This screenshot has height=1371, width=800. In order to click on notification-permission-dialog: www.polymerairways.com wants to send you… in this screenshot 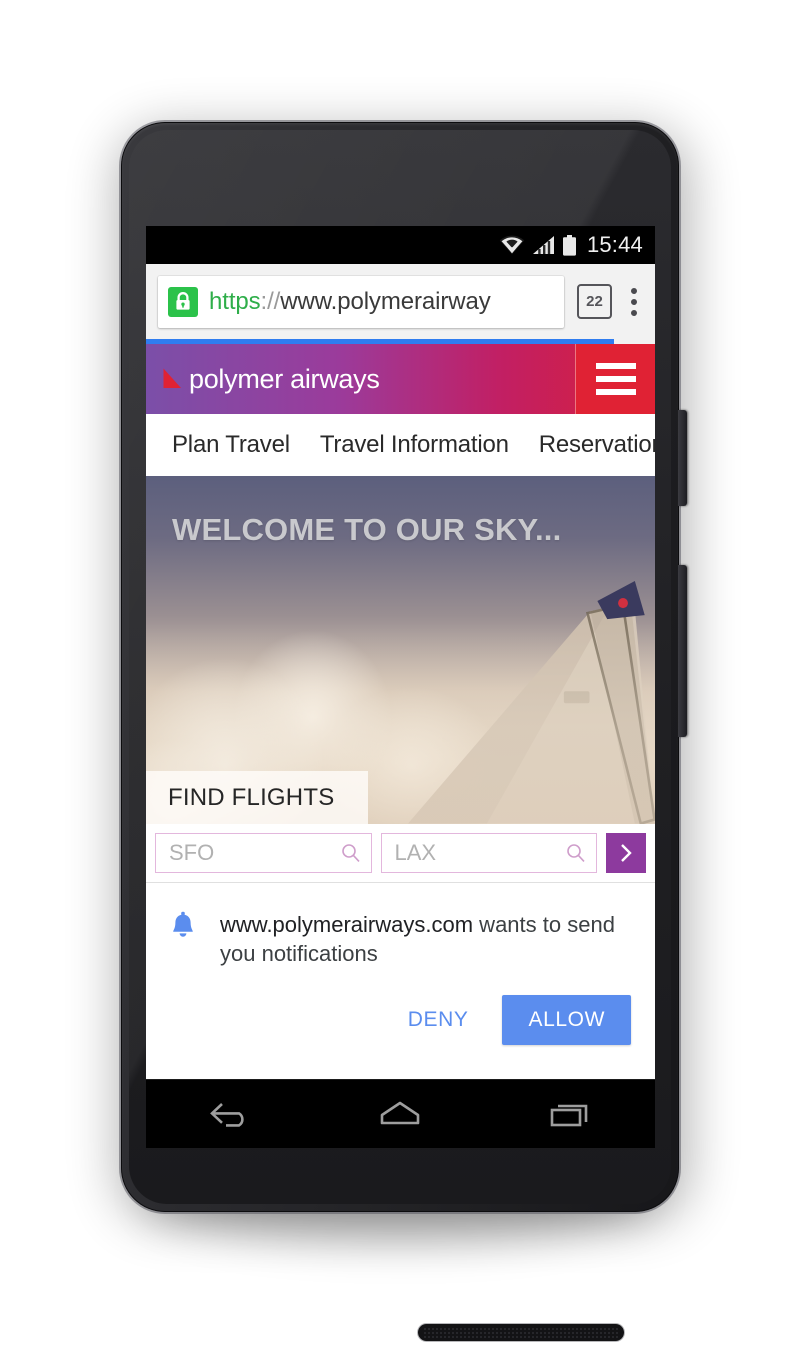, I will do `click(400, 971)`.